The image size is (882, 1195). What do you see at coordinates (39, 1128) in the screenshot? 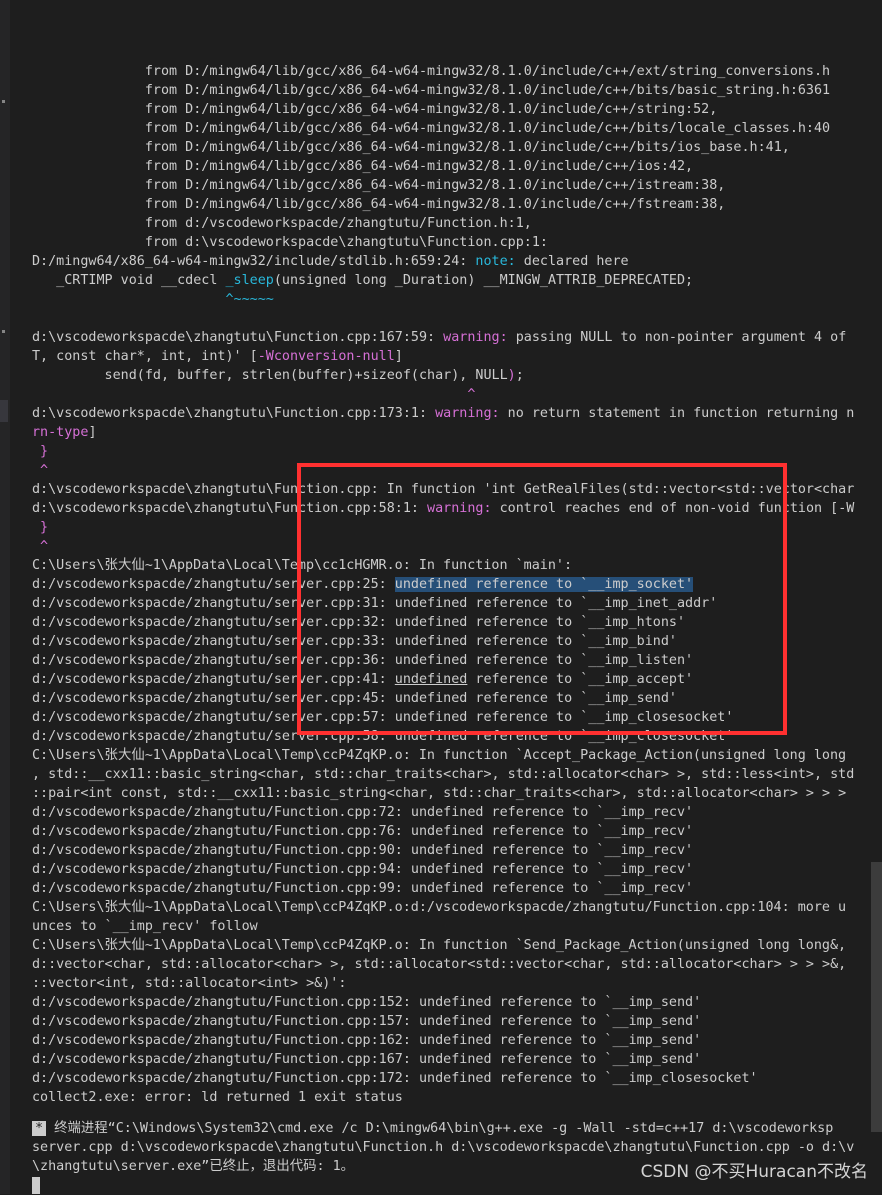
I see `task-star-badge: *` at bounding box center [39, 1128].